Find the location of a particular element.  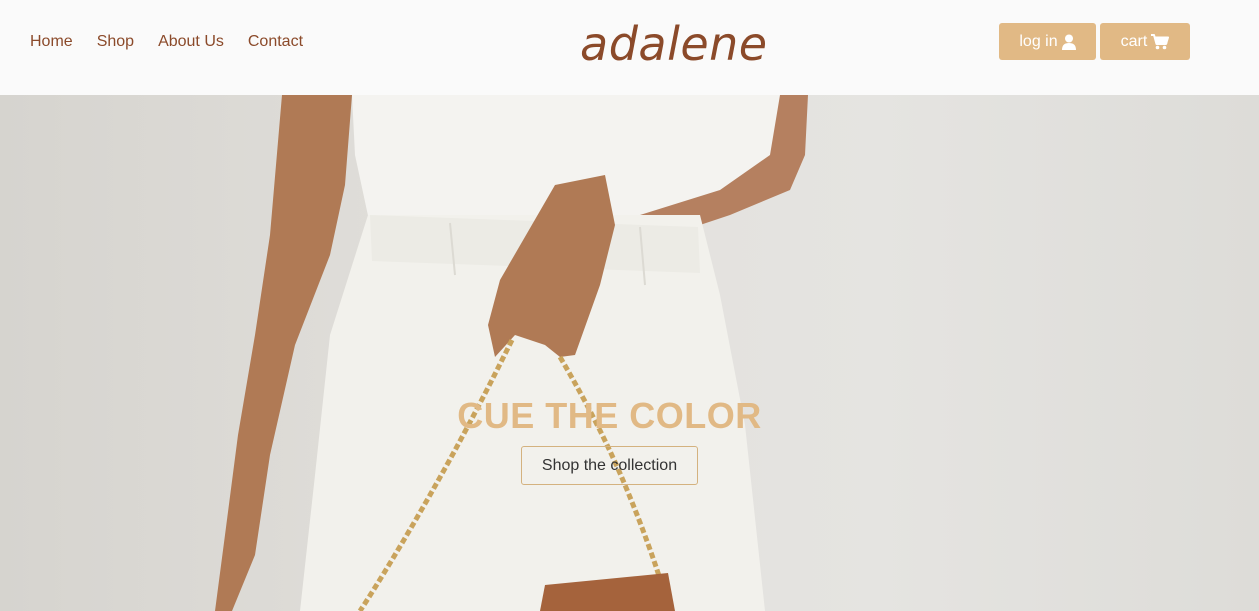

login-button: log in is located at coordinates (1047, 41).